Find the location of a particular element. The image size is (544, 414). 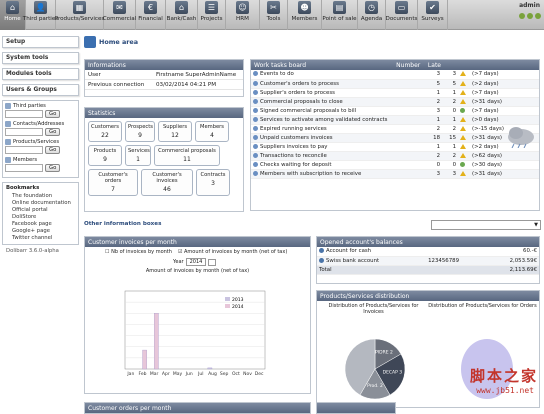

status-icon is located at coordinates (522, 16).